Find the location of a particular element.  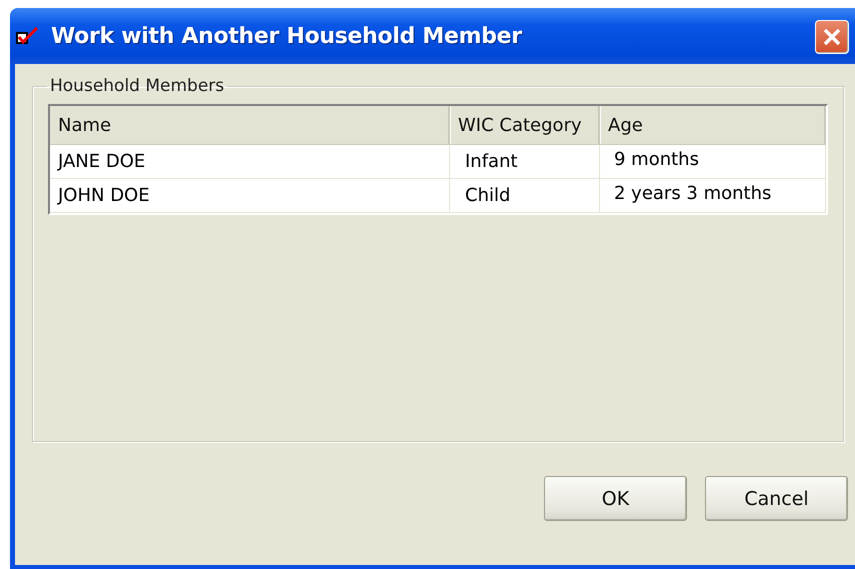

close-button is located at coordinates (832, 37).